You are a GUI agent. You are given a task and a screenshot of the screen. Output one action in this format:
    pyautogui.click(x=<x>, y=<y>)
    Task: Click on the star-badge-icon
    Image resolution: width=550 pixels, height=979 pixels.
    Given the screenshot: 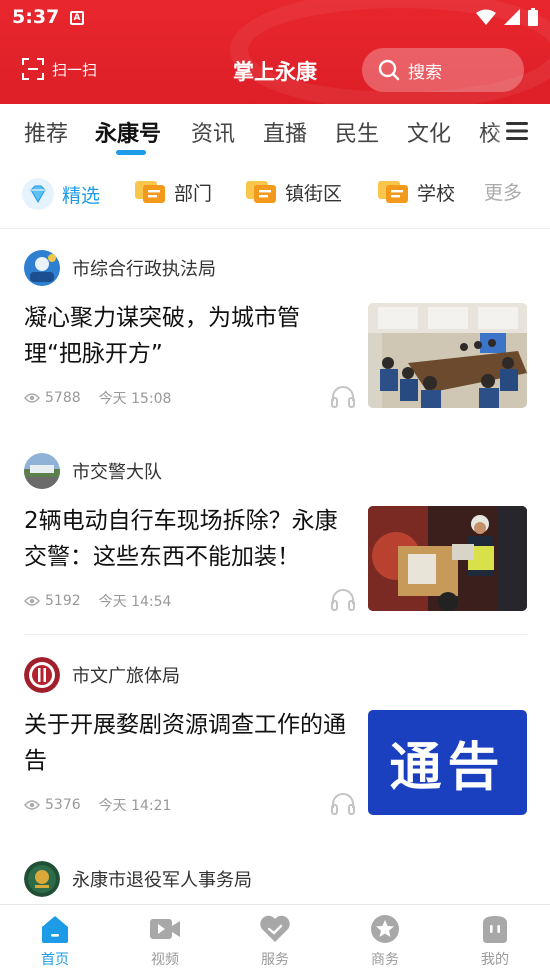 What is the action you would take?
    pyautogui.click(x=385, y=929)
    